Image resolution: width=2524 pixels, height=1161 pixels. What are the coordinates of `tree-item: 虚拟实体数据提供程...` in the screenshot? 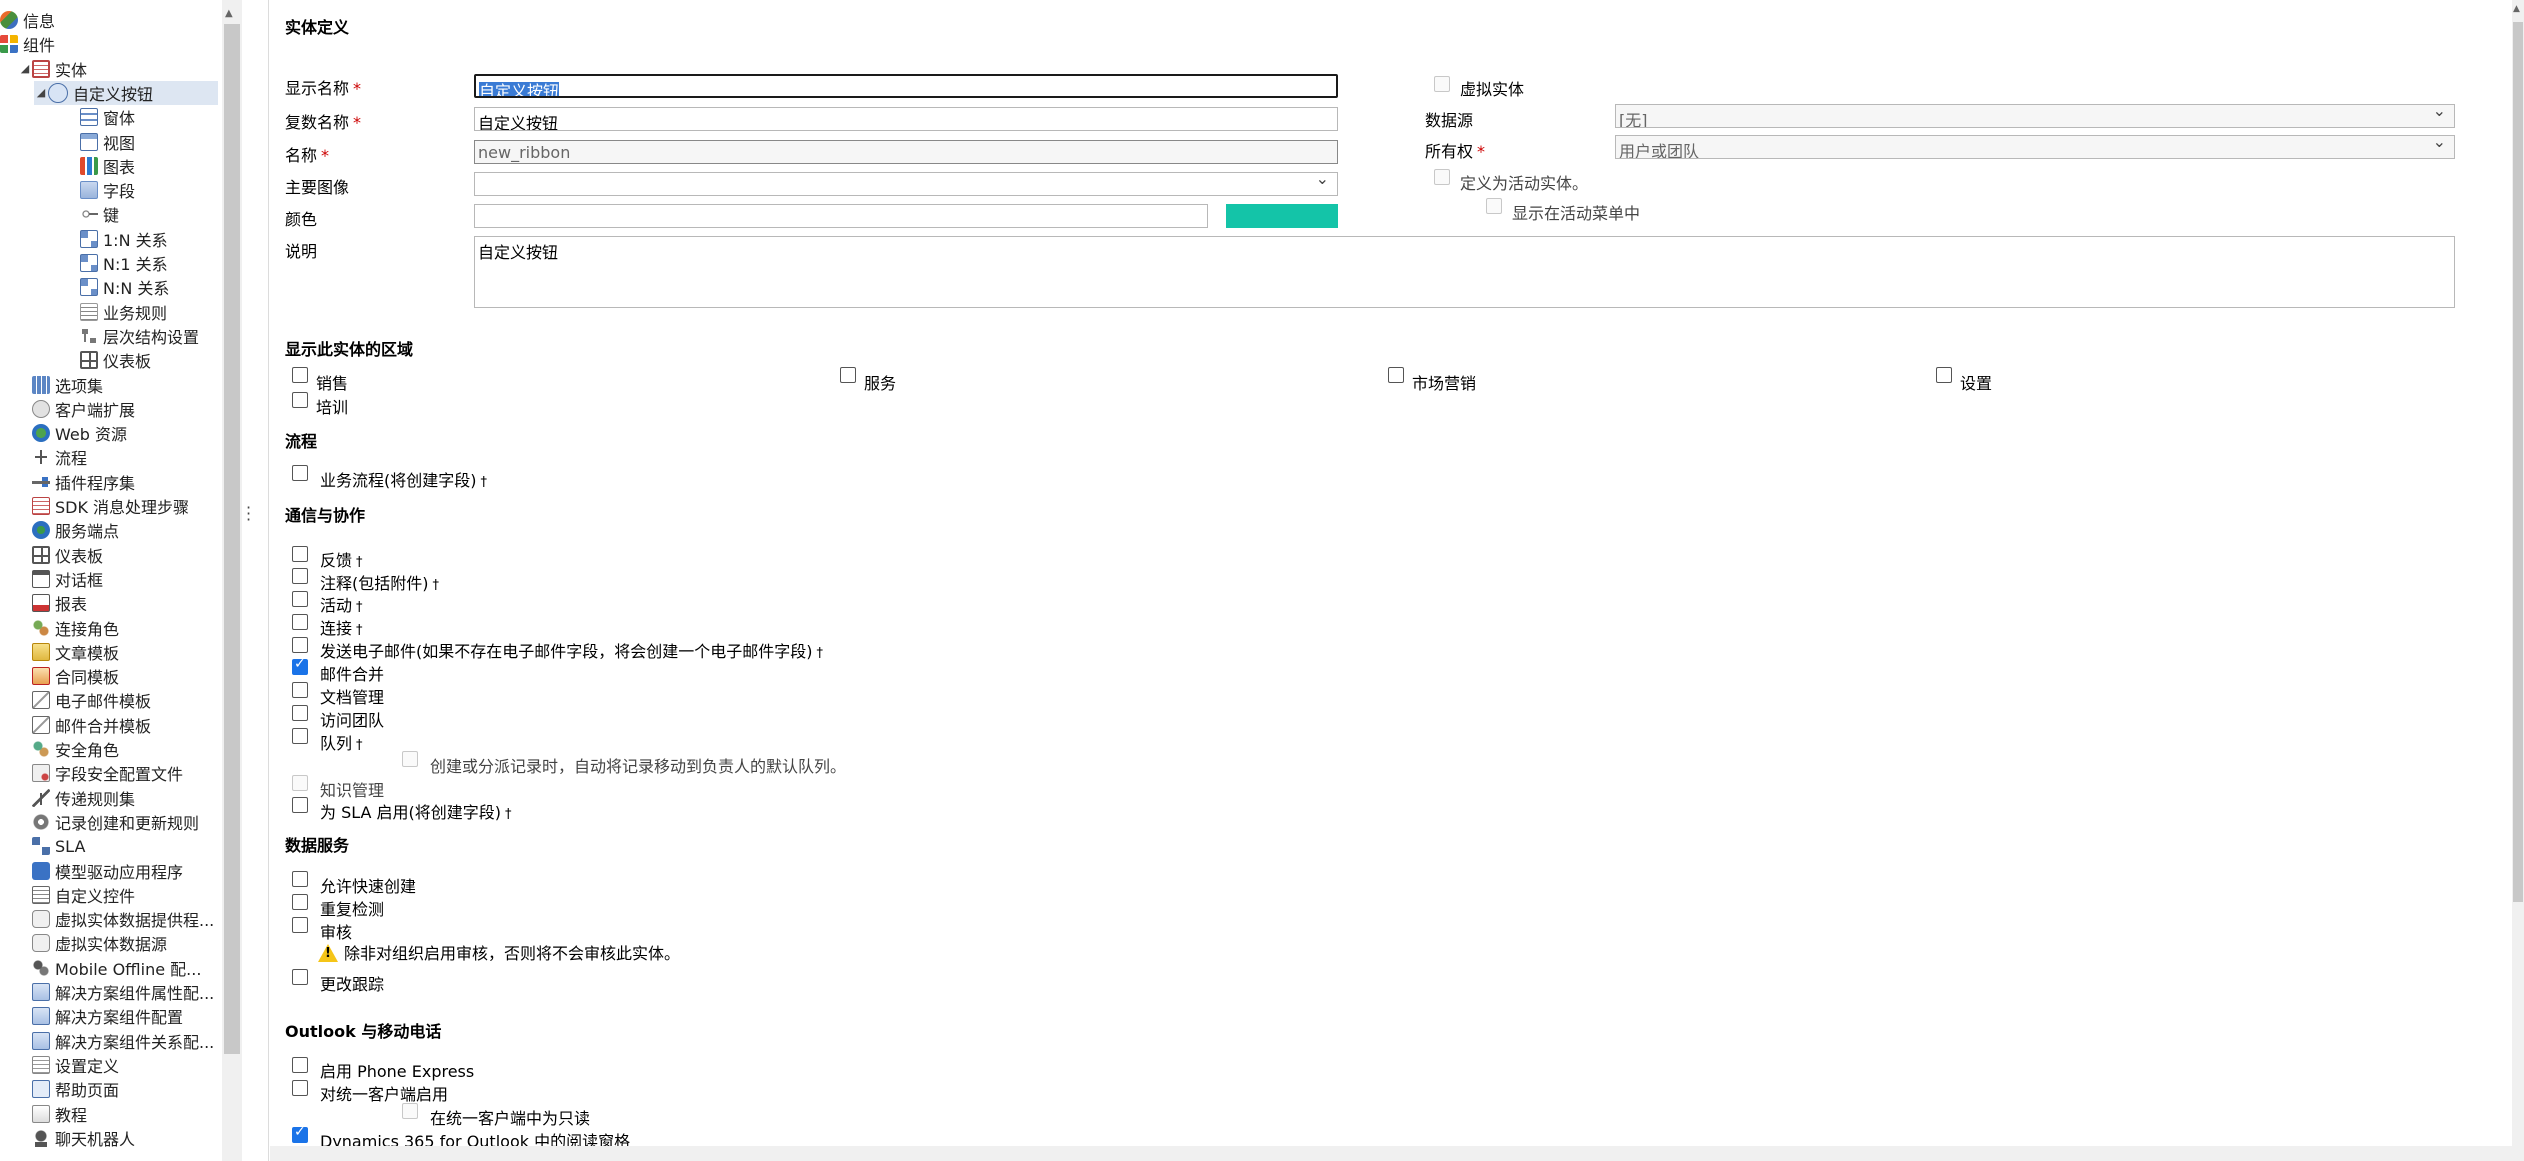 It's located at (116, 919).